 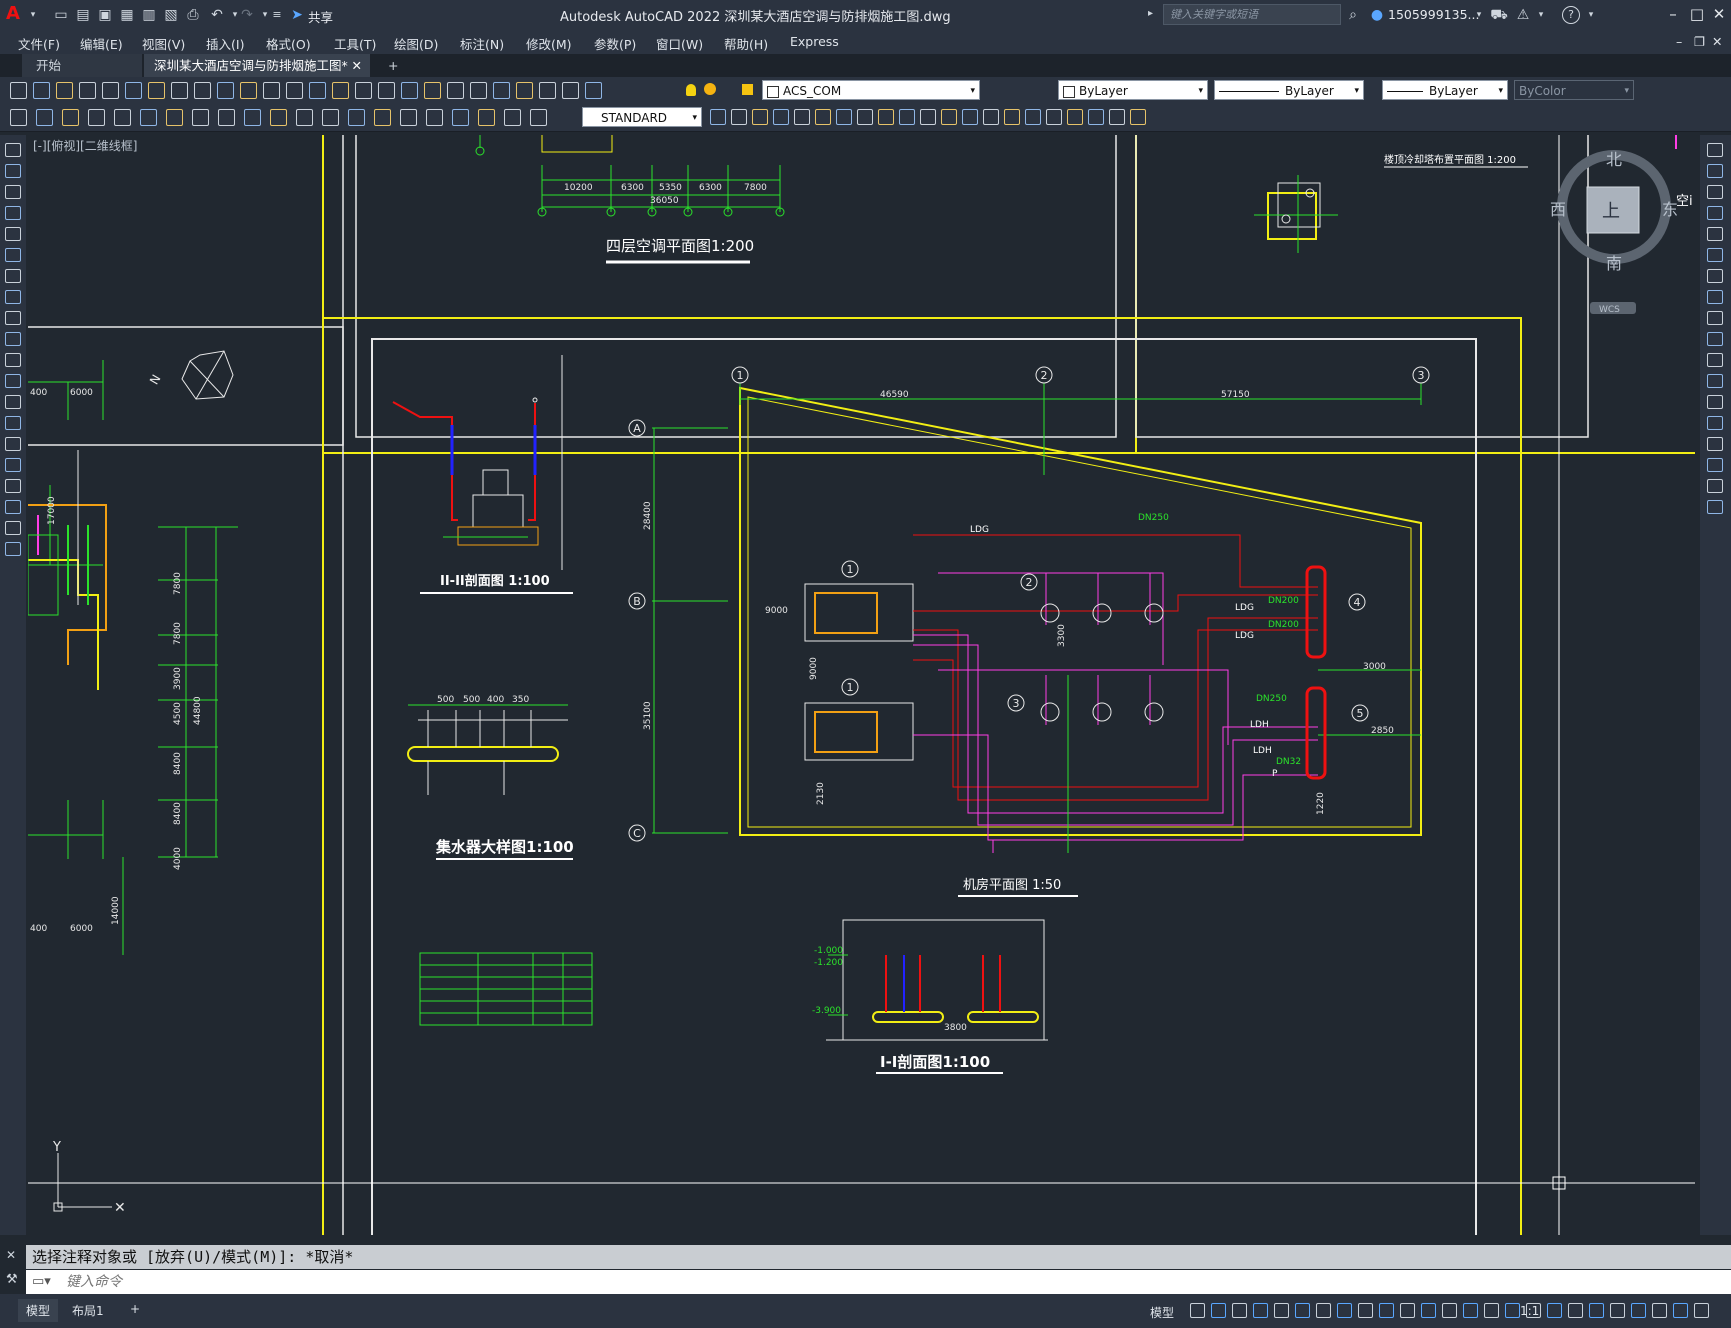 What do you see at coordinates (408, 117) in the screenshot?
I see `inspect-icon` at bounding box center [408, 117].